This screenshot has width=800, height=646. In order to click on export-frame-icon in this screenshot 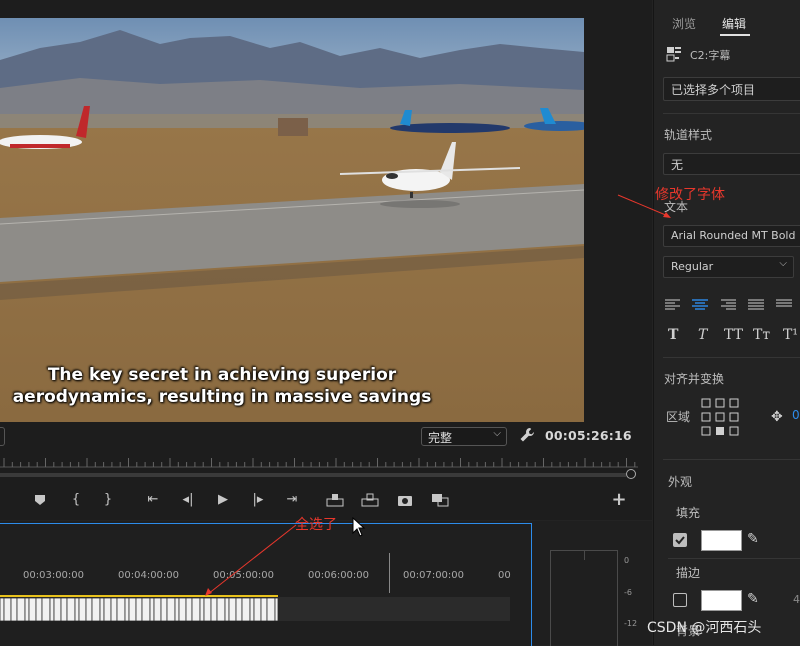, I will do `click(405, 500)`.